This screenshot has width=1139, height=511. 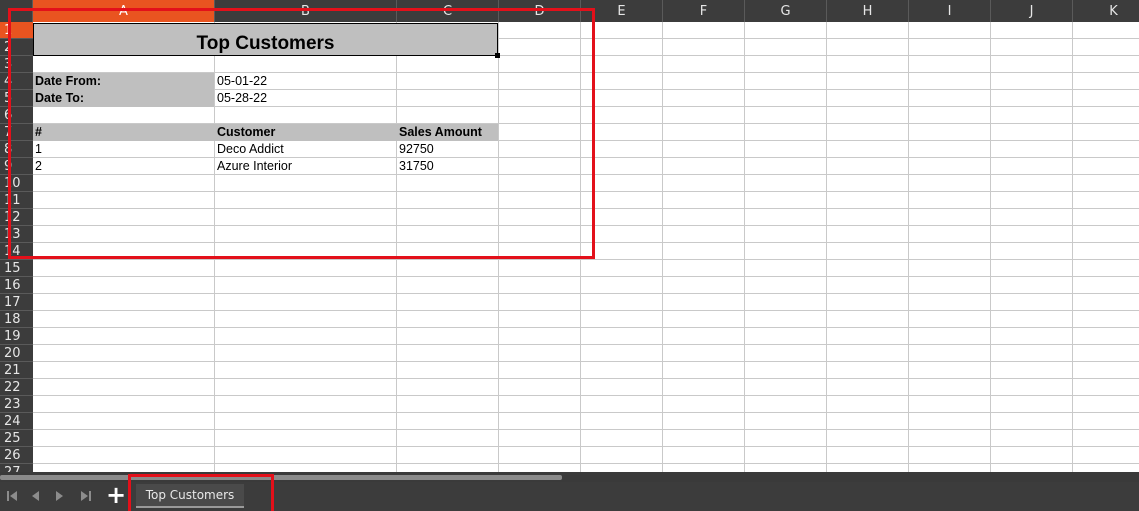 What do you see at coordinates (497, 55) in the screenshot?
I see `fill-handle` at bounding box center [497, 55].